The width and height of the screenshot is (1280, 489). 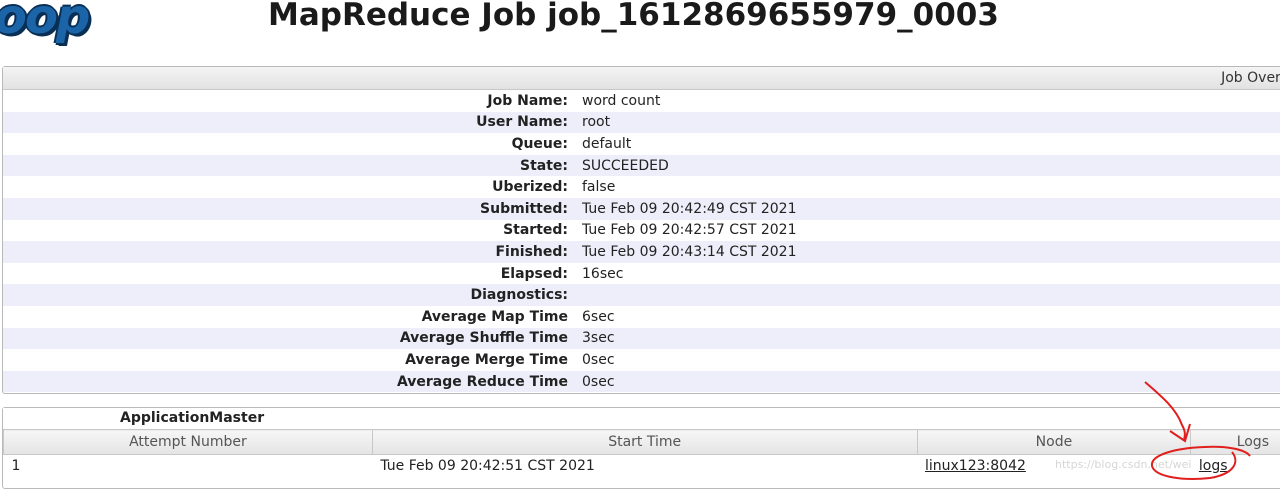 I want to click on overview-row-job-name: Job Name:word count, so click(x=641, y=101).